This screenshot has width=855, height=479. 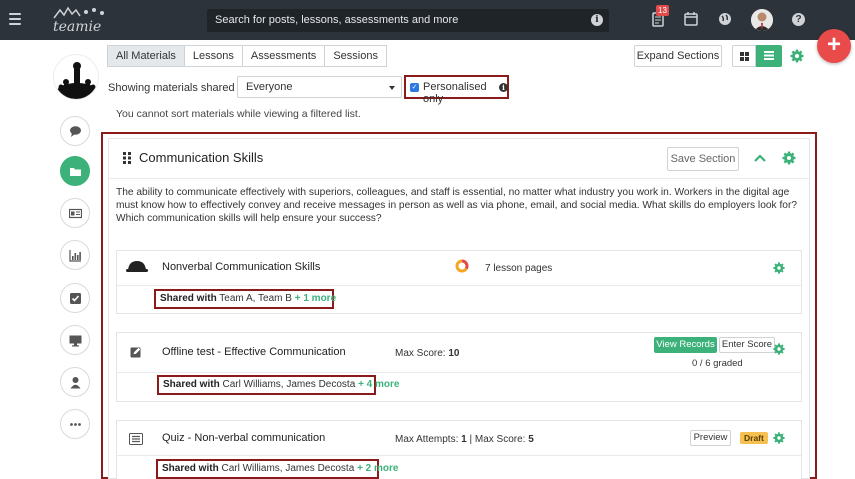 I want to click on max-score-value: 10, so click(x=454, y=353).